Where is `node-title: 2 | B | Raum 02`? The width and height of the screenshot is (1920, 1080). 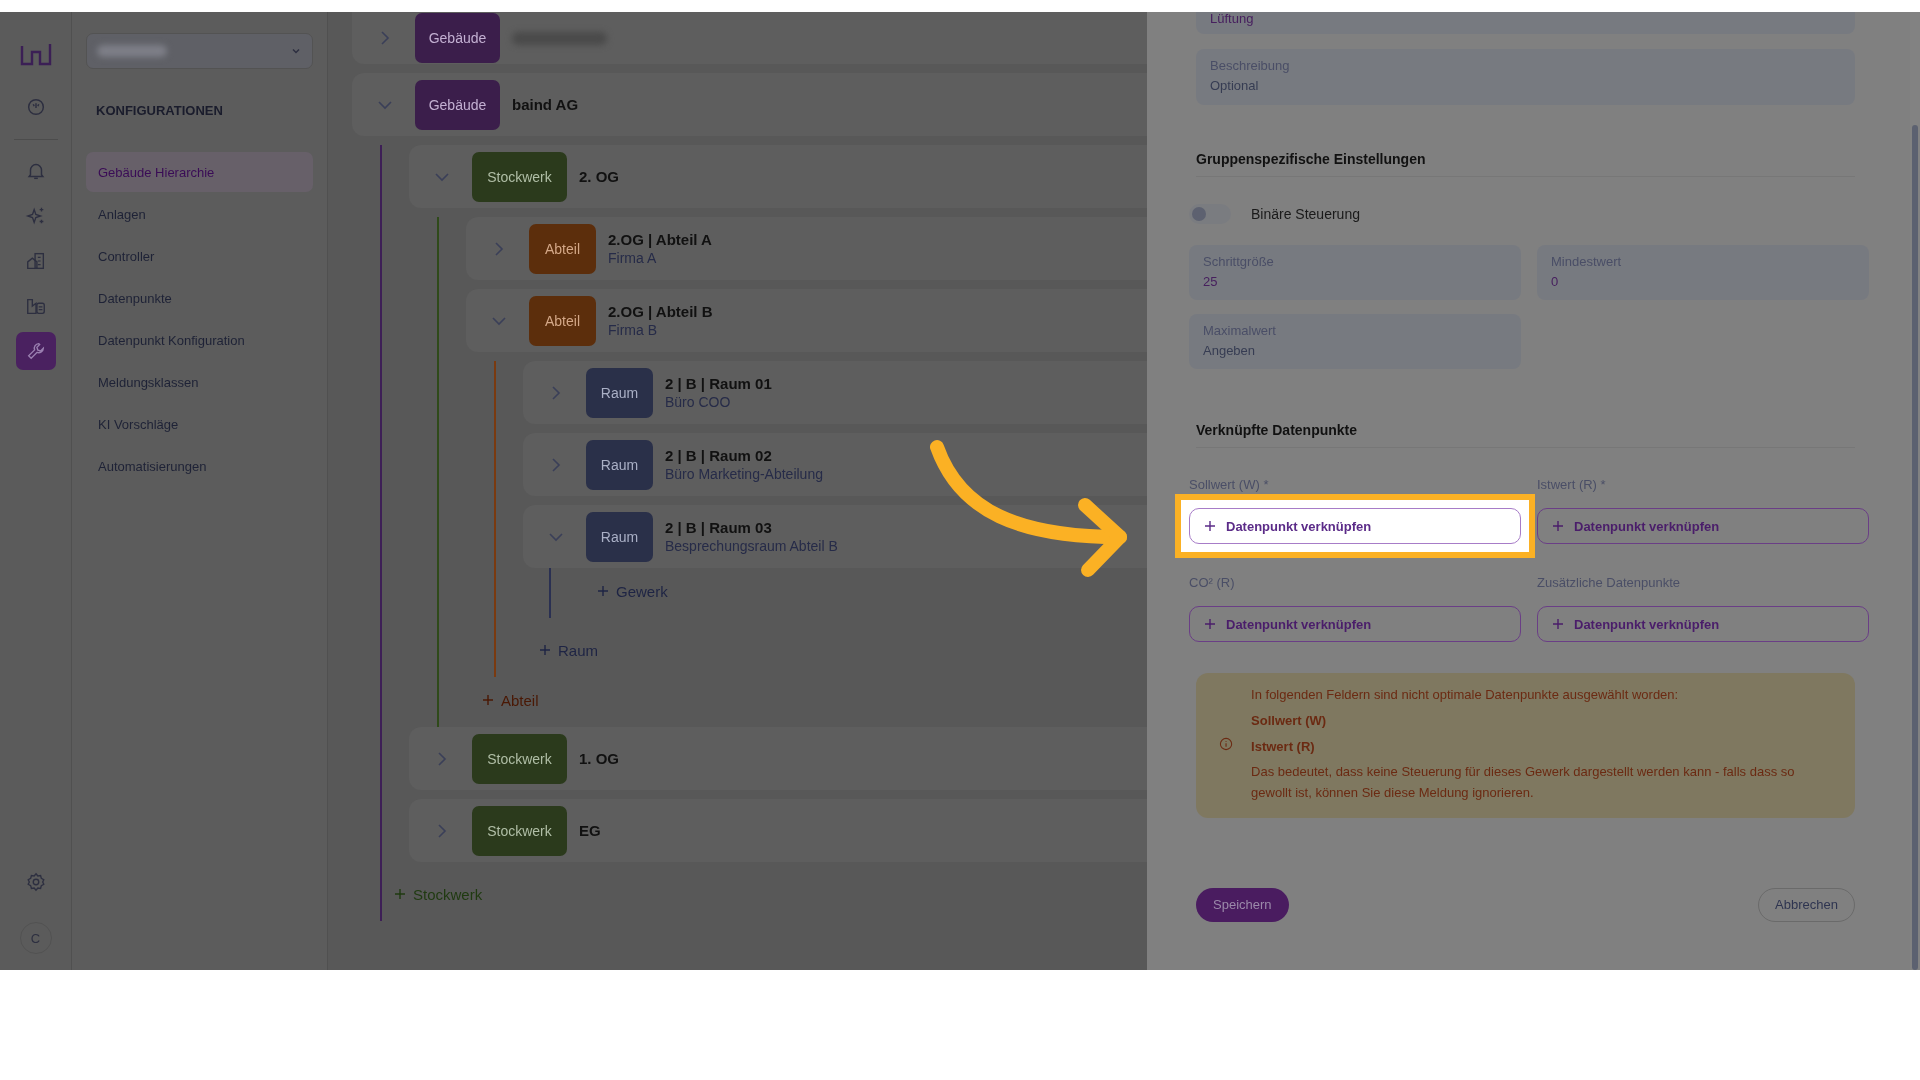 node-title: 2 | B | Raum 02 is located at coordinates (719, 455).